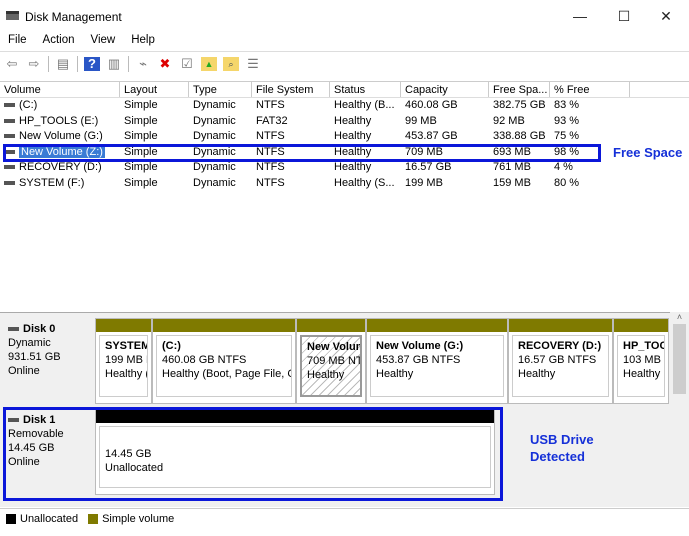 Image resolution: width=689 pixels, height=536 pixels. I want to click on disk-management-icon, so click(12, 15).